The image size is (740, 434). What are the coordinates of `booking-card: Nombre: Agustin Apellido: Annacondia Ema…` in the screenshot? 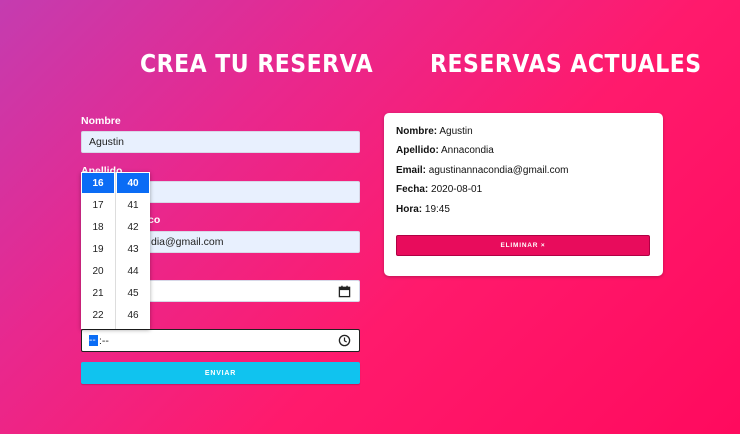 It's located at (523, 194).